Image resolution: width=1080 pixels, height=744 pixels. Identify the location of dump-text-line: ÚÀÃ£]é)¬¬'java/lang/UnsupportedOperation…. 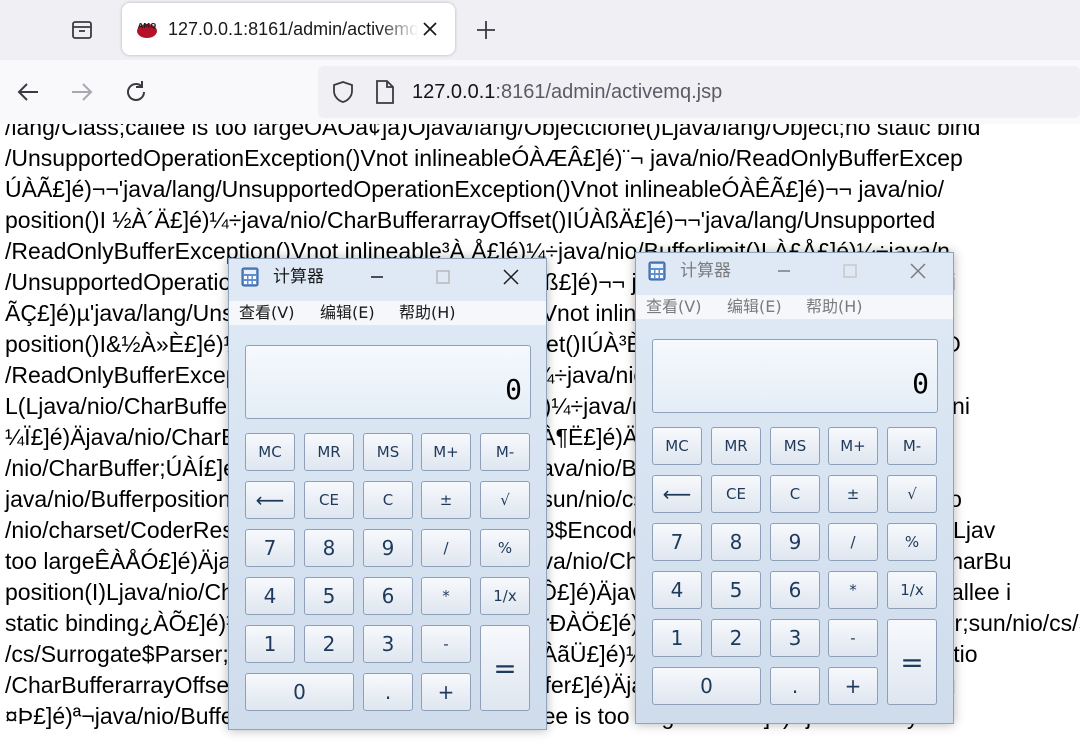
(475, 189).